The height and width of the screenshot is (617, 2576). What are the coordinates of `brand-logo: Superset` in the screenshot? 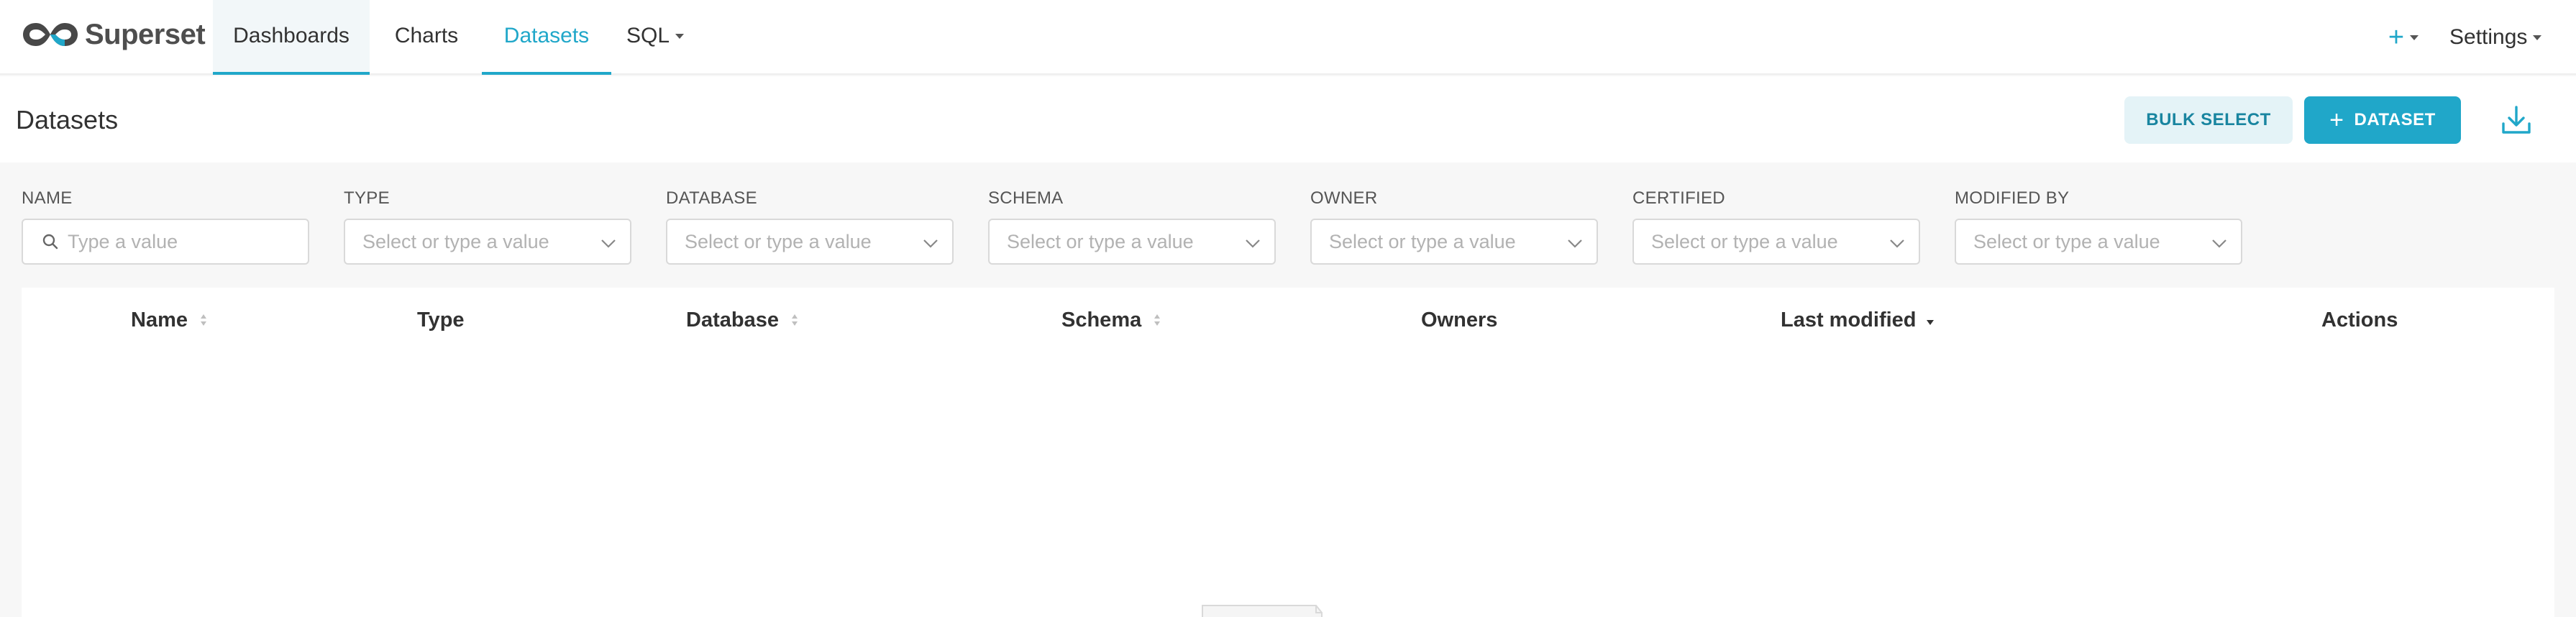 It's located at (113, 34).